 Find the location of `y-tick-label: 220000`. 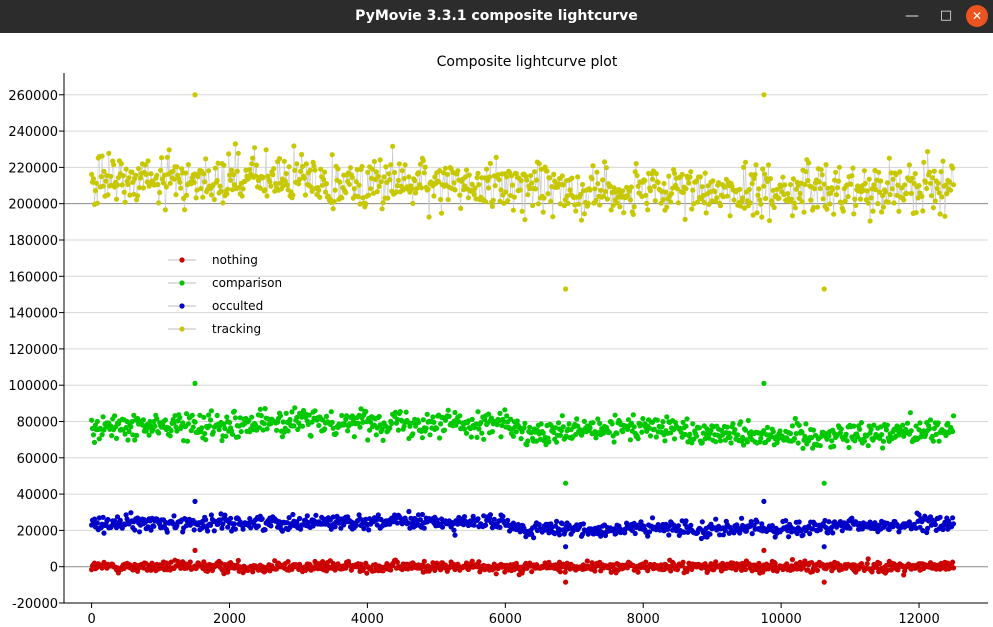

y-tick-label: 220000 is located at coordinates (33, 168).